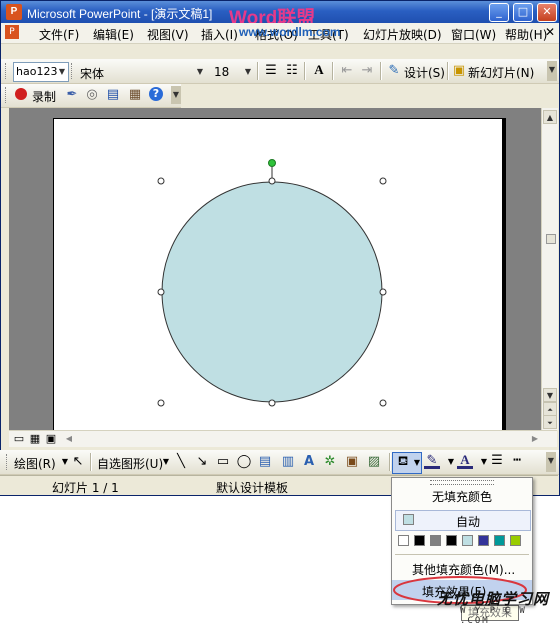  Describe the element at coordinates (330, 462) in the screenshot. I see `diagram-icon: ✲` at that location.